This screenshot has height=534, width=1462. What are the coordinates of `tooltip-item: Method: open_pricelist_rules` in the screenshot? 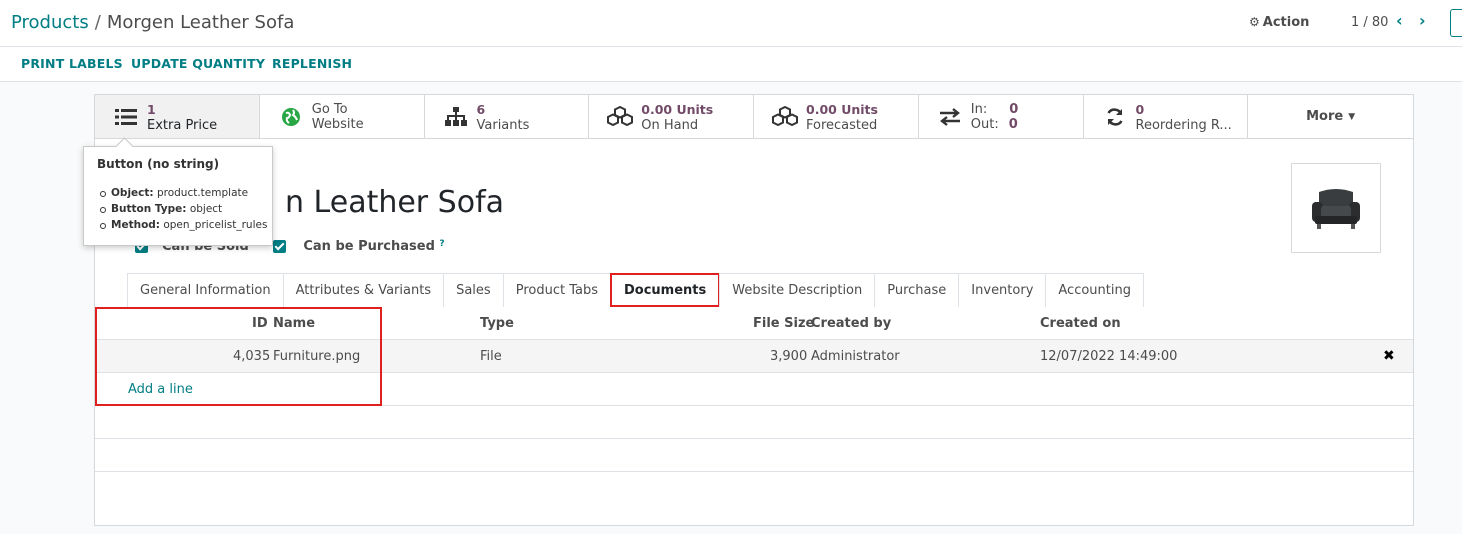 It's located at (182, 225).